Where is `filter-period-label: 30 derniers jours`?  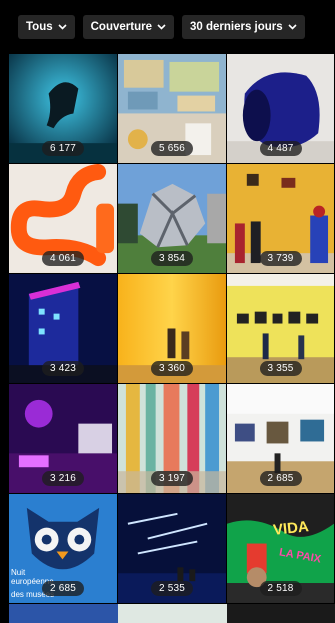 filter-period-label: 30 derniers jours is located at coordinates (236, 27).